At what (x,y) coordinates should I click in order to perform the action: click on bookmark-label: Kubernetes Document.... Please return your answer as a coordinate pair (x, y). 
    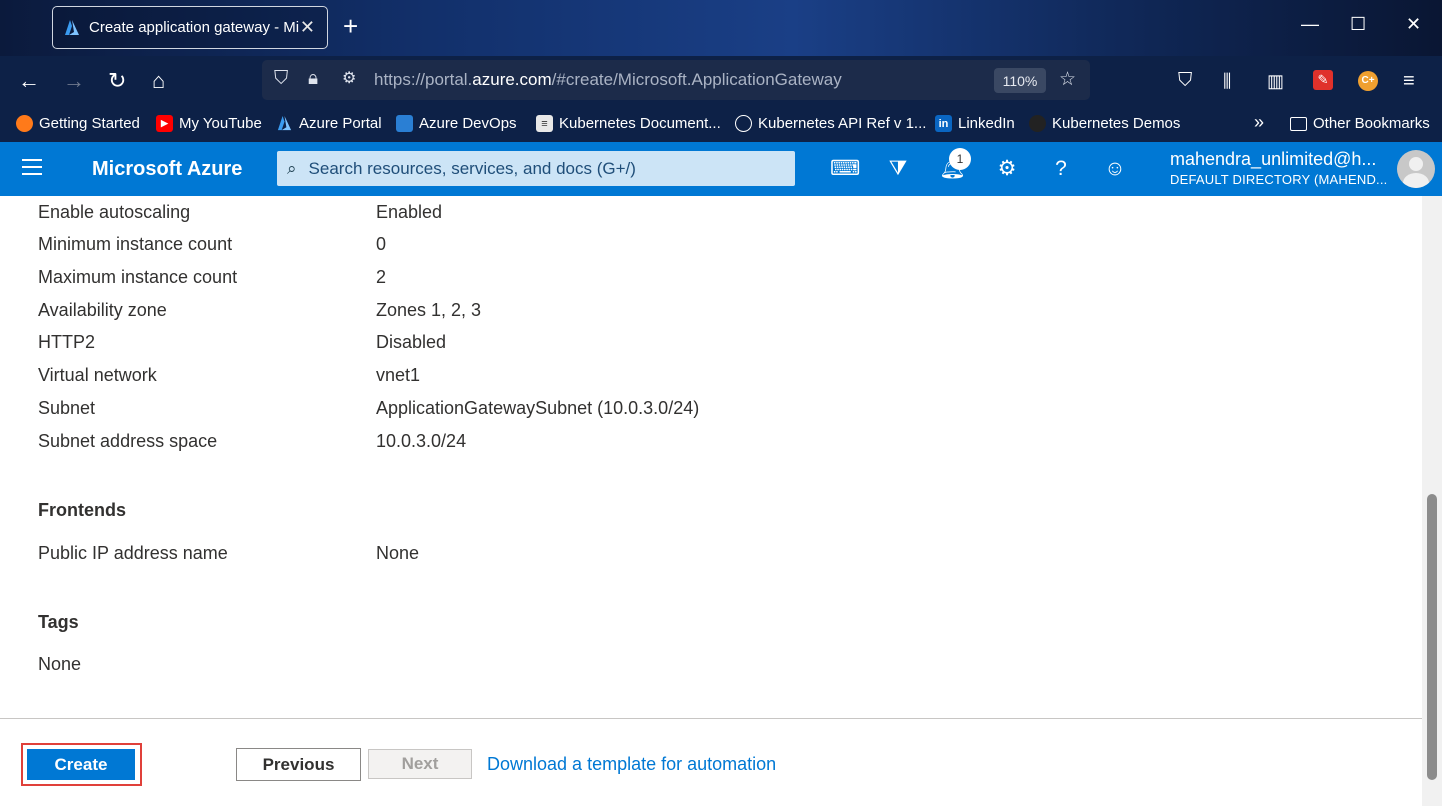
    Looking at the image, I should click on (640, 123).